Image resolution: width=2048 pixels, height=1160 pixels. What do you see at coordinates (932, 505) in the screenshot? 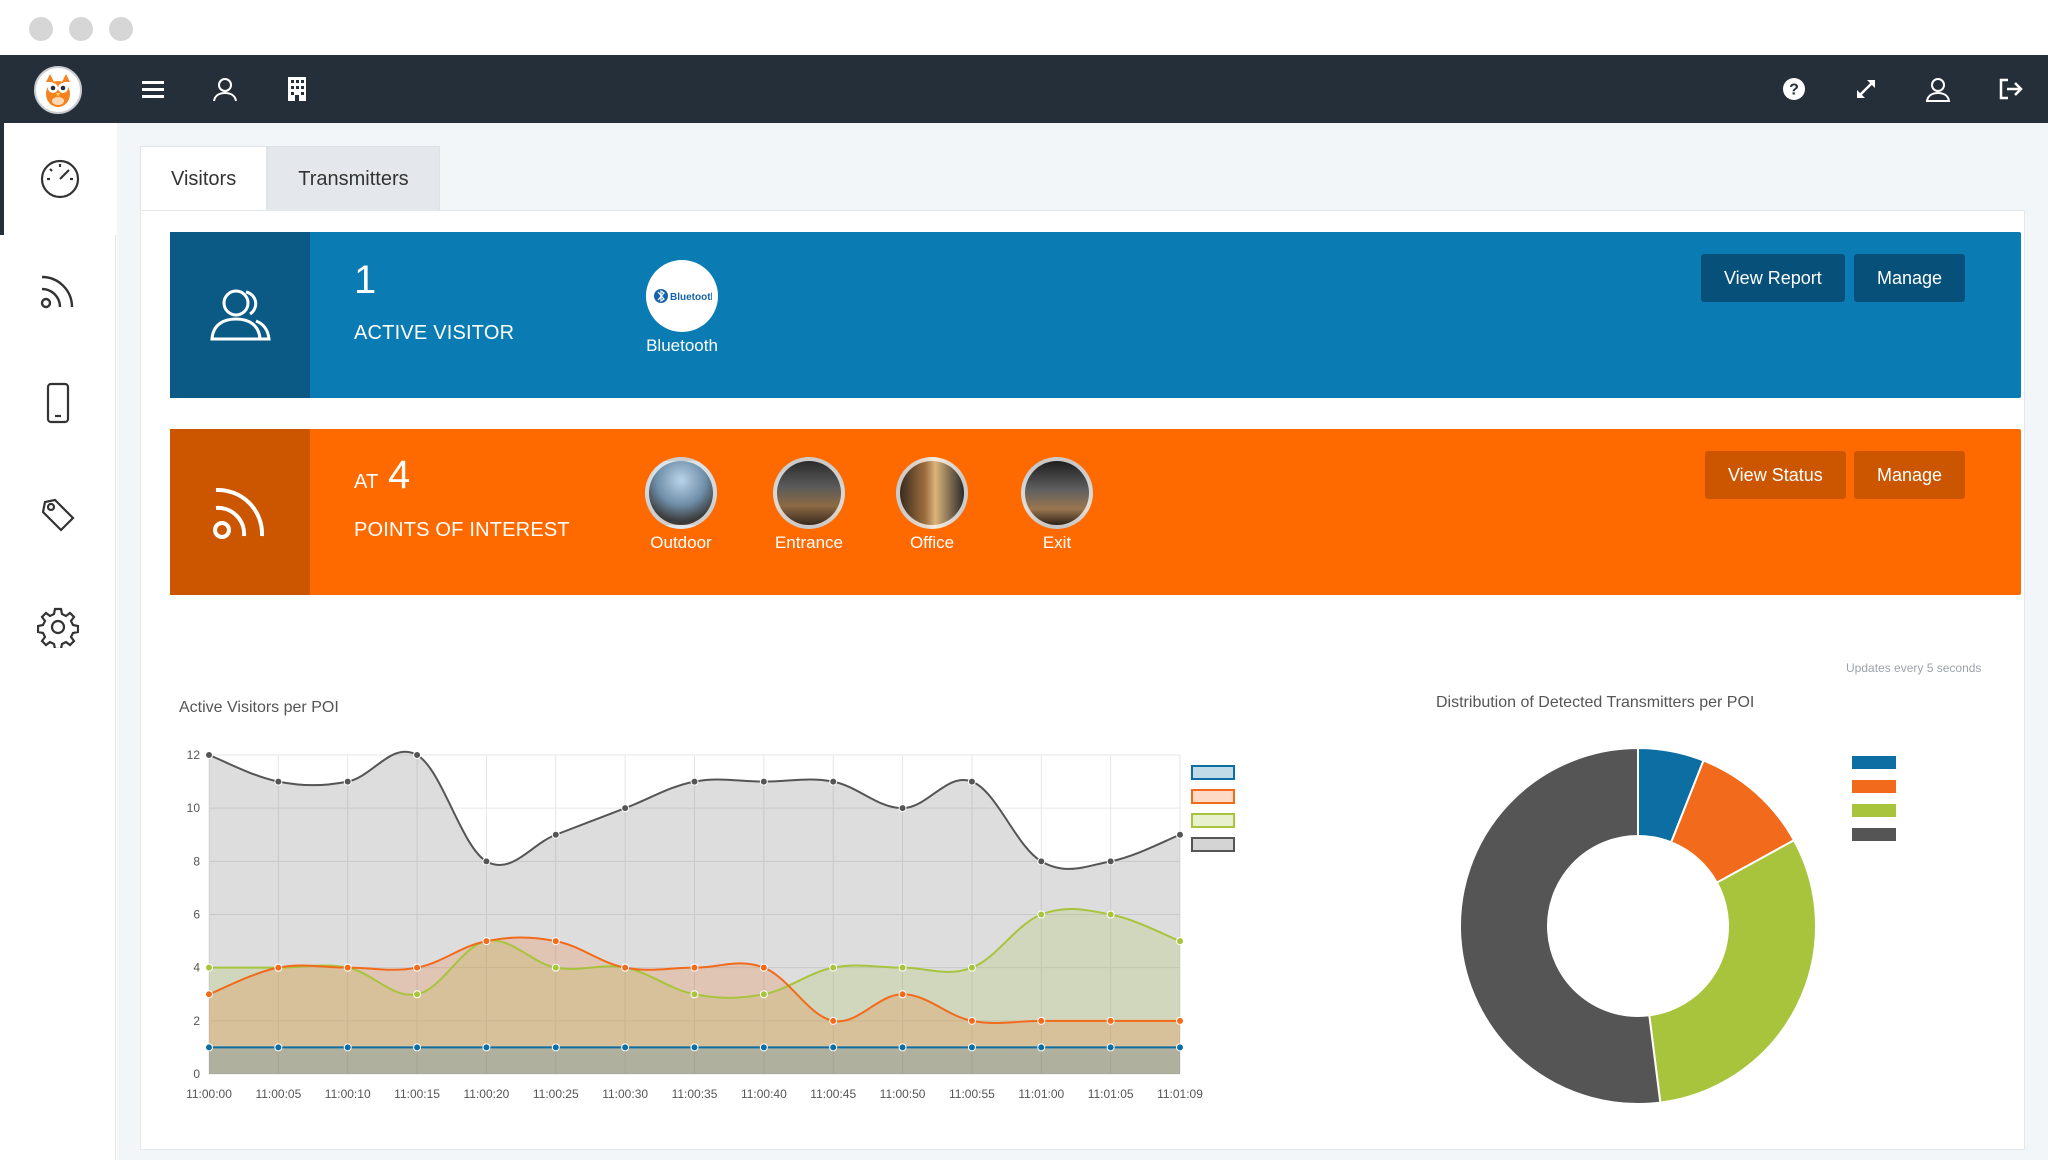
I see `poi-office: Office` at bounding box center [932, 505].